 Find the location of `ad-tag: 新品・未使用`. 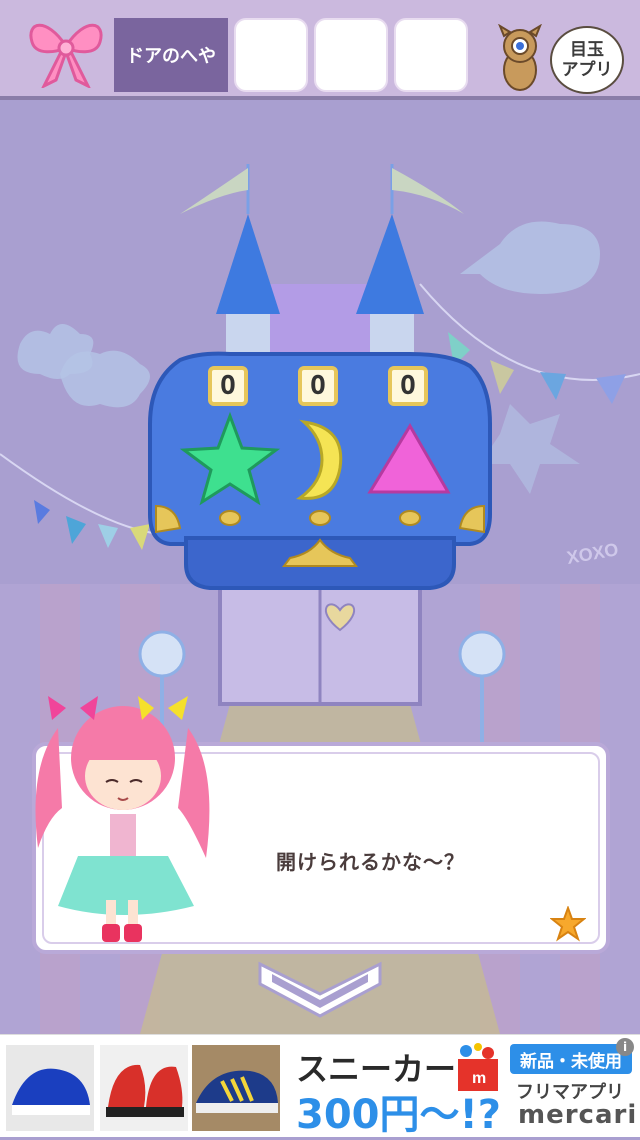

ad-tag: 新品・未使用 is located at coordinates (571, 1059).